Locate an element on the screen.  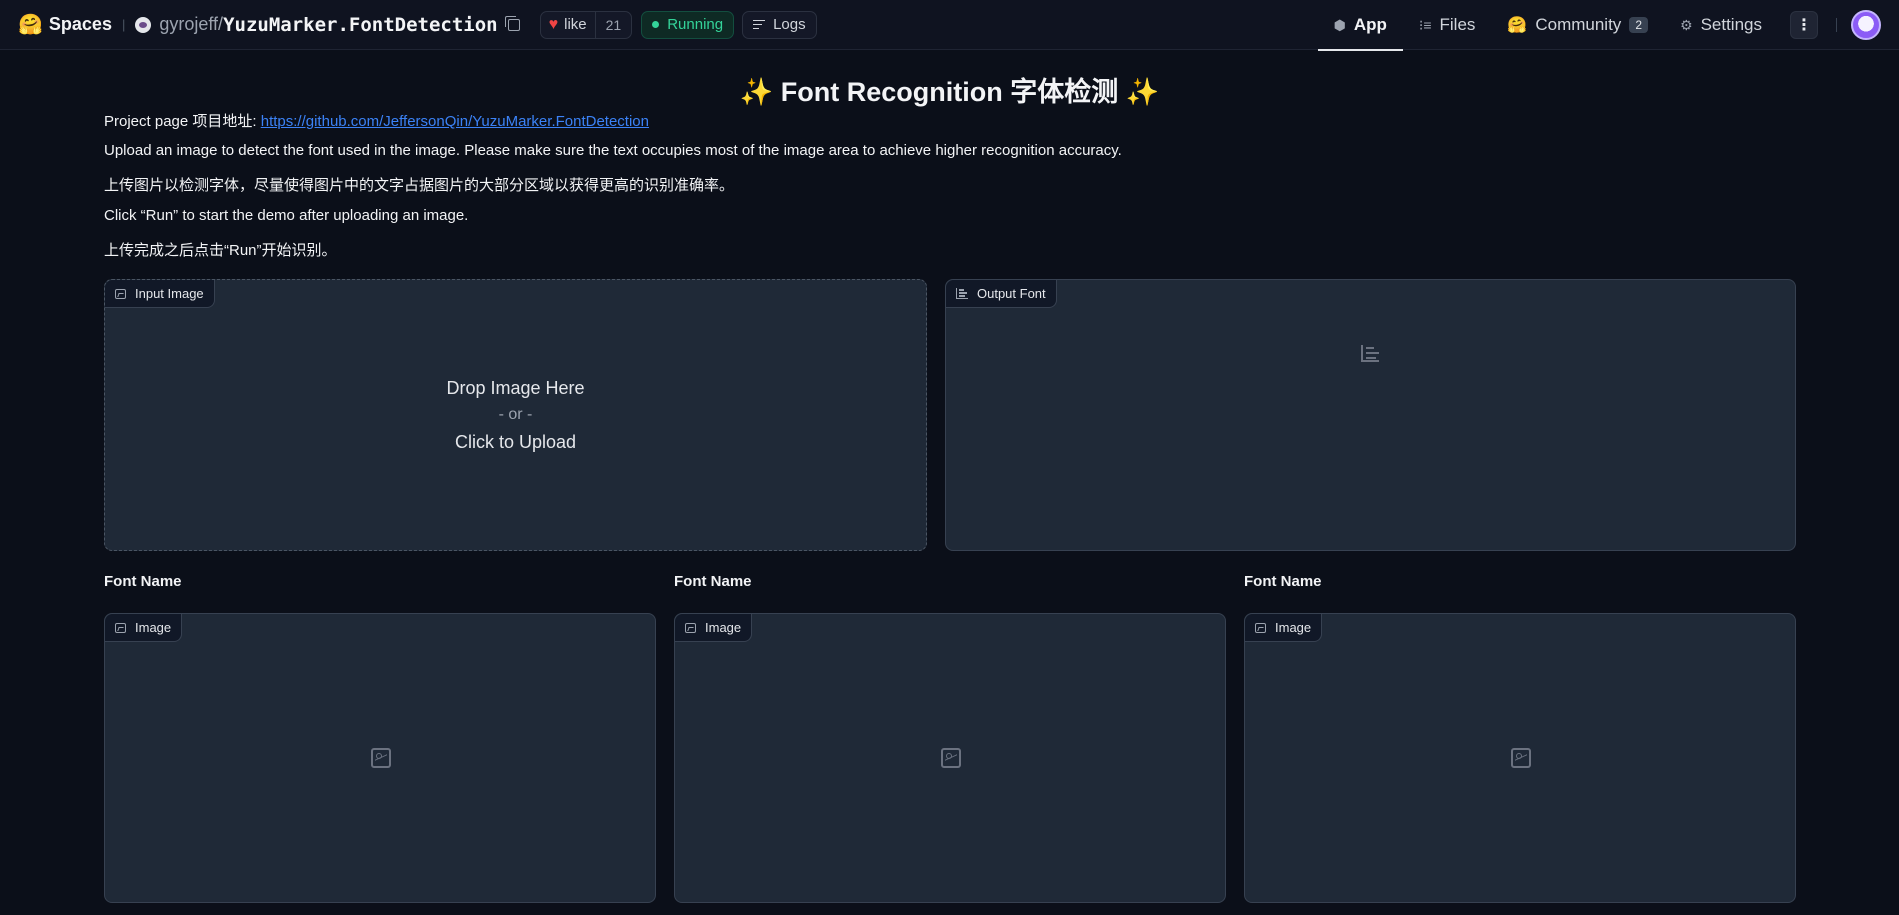
logs-button: Logs is located at coordinates (779, 24).